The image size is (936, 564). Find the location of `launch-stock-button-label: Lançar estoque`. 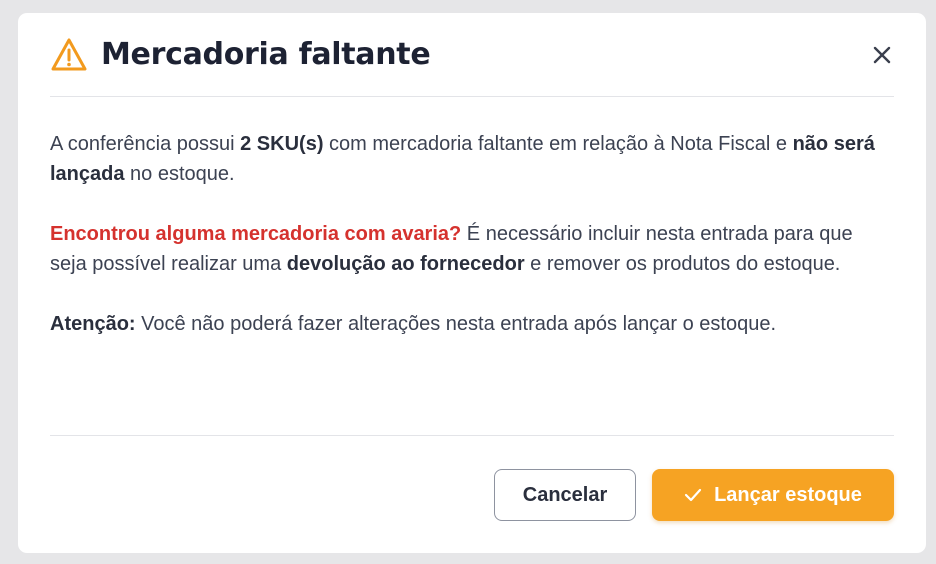

launch-stock-button-label: Lançar estoque is located at coordinates (788, 494).